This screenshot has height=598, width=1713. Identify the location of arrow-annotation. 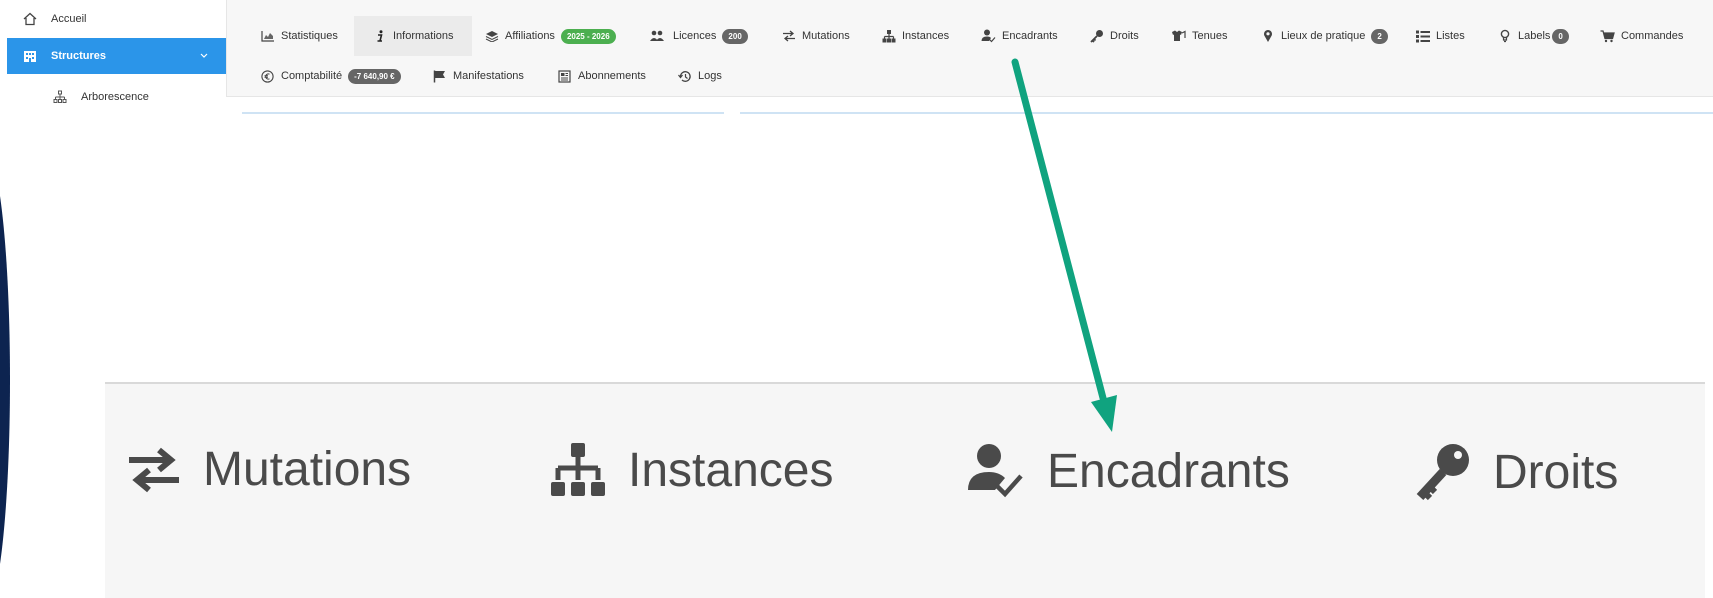
(1064, 245).